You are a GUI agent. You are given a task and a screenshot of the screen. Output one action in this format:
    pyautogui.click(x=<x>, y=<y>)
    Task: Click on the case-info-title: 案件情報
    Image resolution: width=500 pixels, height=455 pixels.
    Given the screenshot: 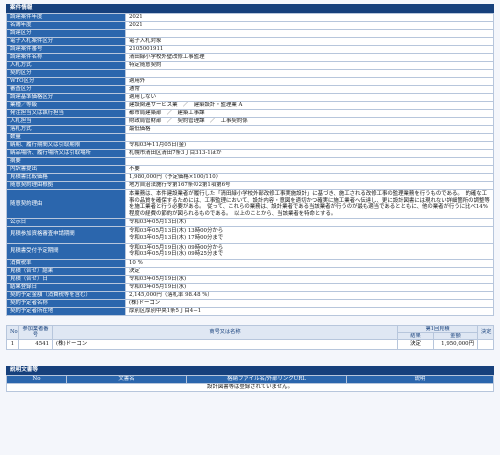 What is the action you would take?
    pyautogui.click(x=250, y=8)
    